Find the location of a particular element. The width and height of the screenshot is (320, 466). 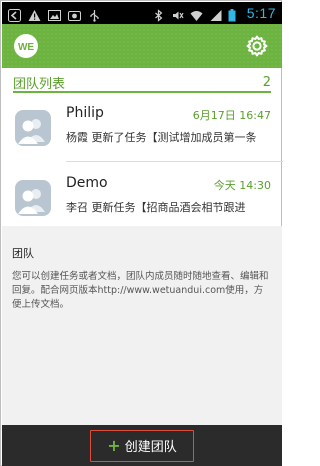

team-update-time: 今天 14:30 is located at coordinates (242, 185).